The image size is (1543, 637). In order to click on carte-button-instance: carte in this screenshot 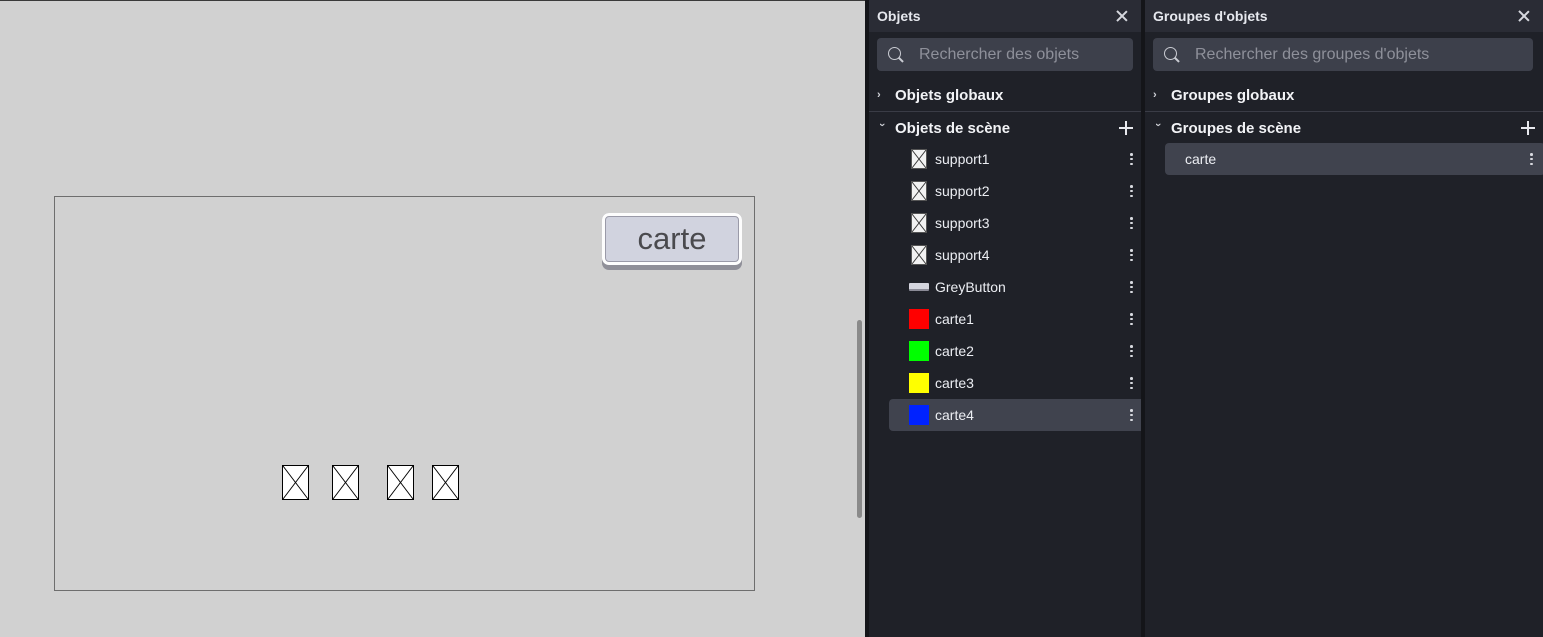, I will do `click(672, 241)`.